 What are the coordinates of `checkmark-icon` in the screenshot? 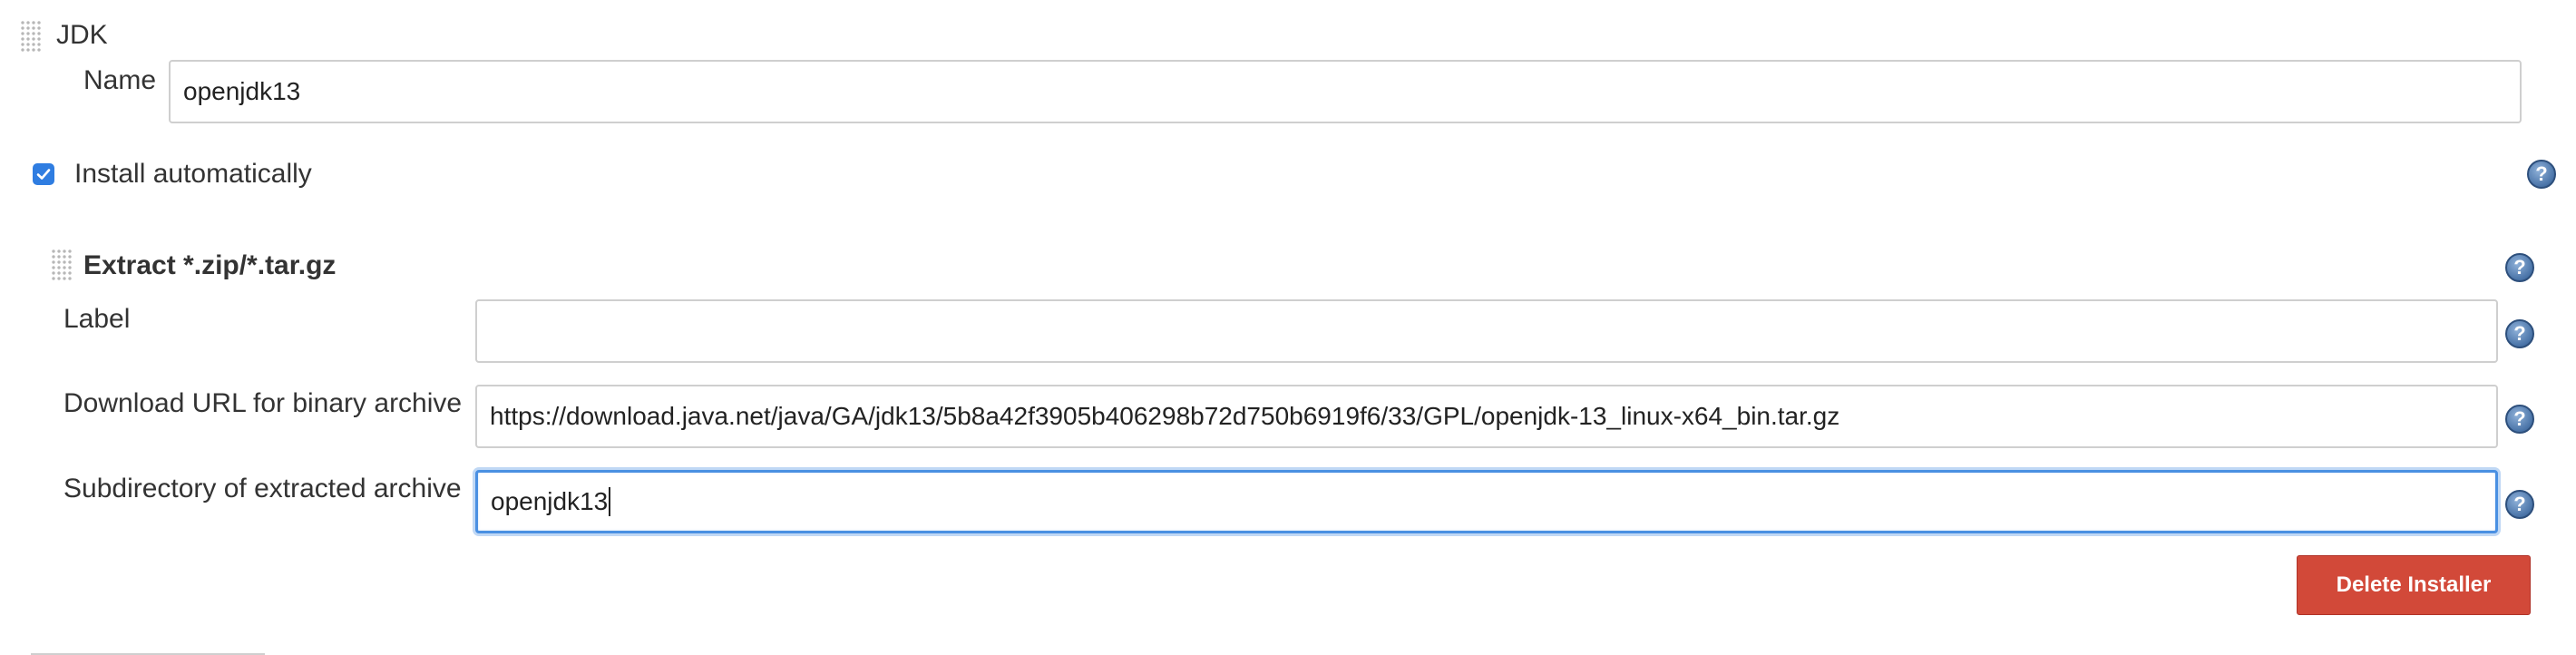 It's located at (43, 174).